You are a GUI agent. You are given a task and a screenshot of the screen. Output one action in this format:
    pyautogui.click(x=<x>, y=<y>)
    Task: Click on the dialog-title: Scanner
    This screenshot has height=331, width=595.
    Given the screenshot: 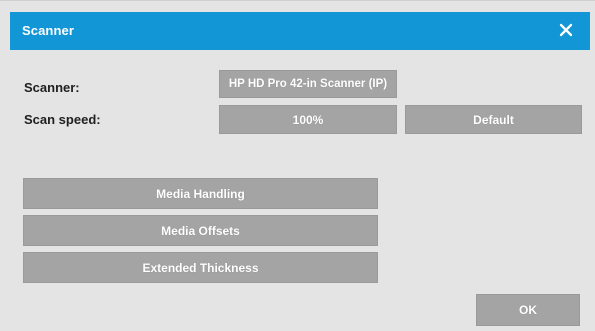 What is the action you would take?
    pyautogui.click(x=48, y=30)
    